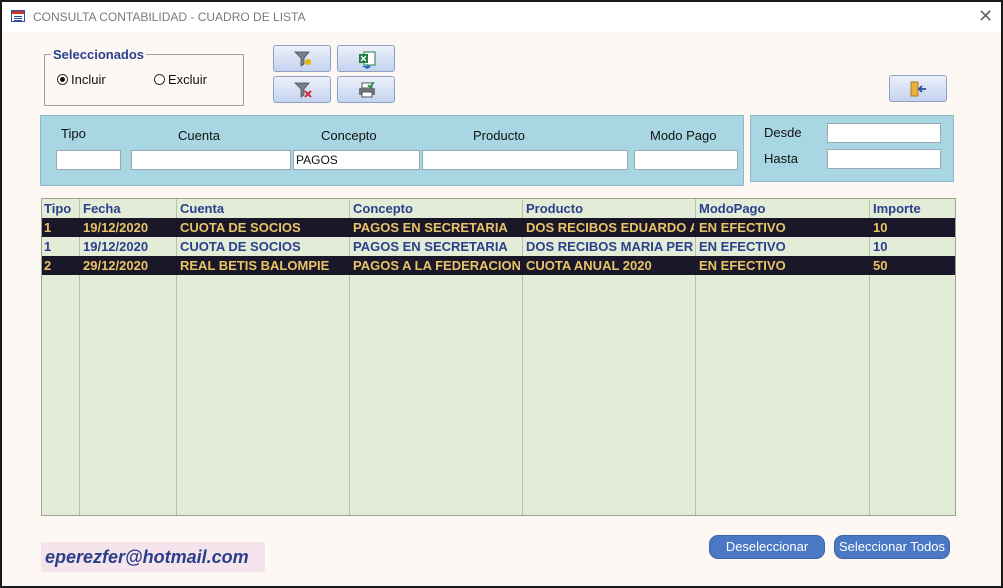  Describe the element at coordinates (610, 246) in the screenshot. I see `cell-producto: DOS RECIBOS MARIA PEREZ` at that location.